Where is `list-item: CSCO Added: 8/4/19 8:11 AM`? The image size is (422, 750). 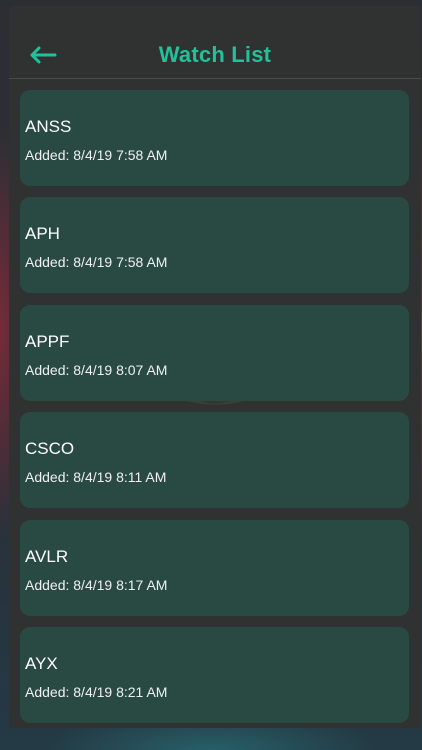
list-item: CSCO Added: 8/4/19 8:11 AM is located at coordinates (214, 460).